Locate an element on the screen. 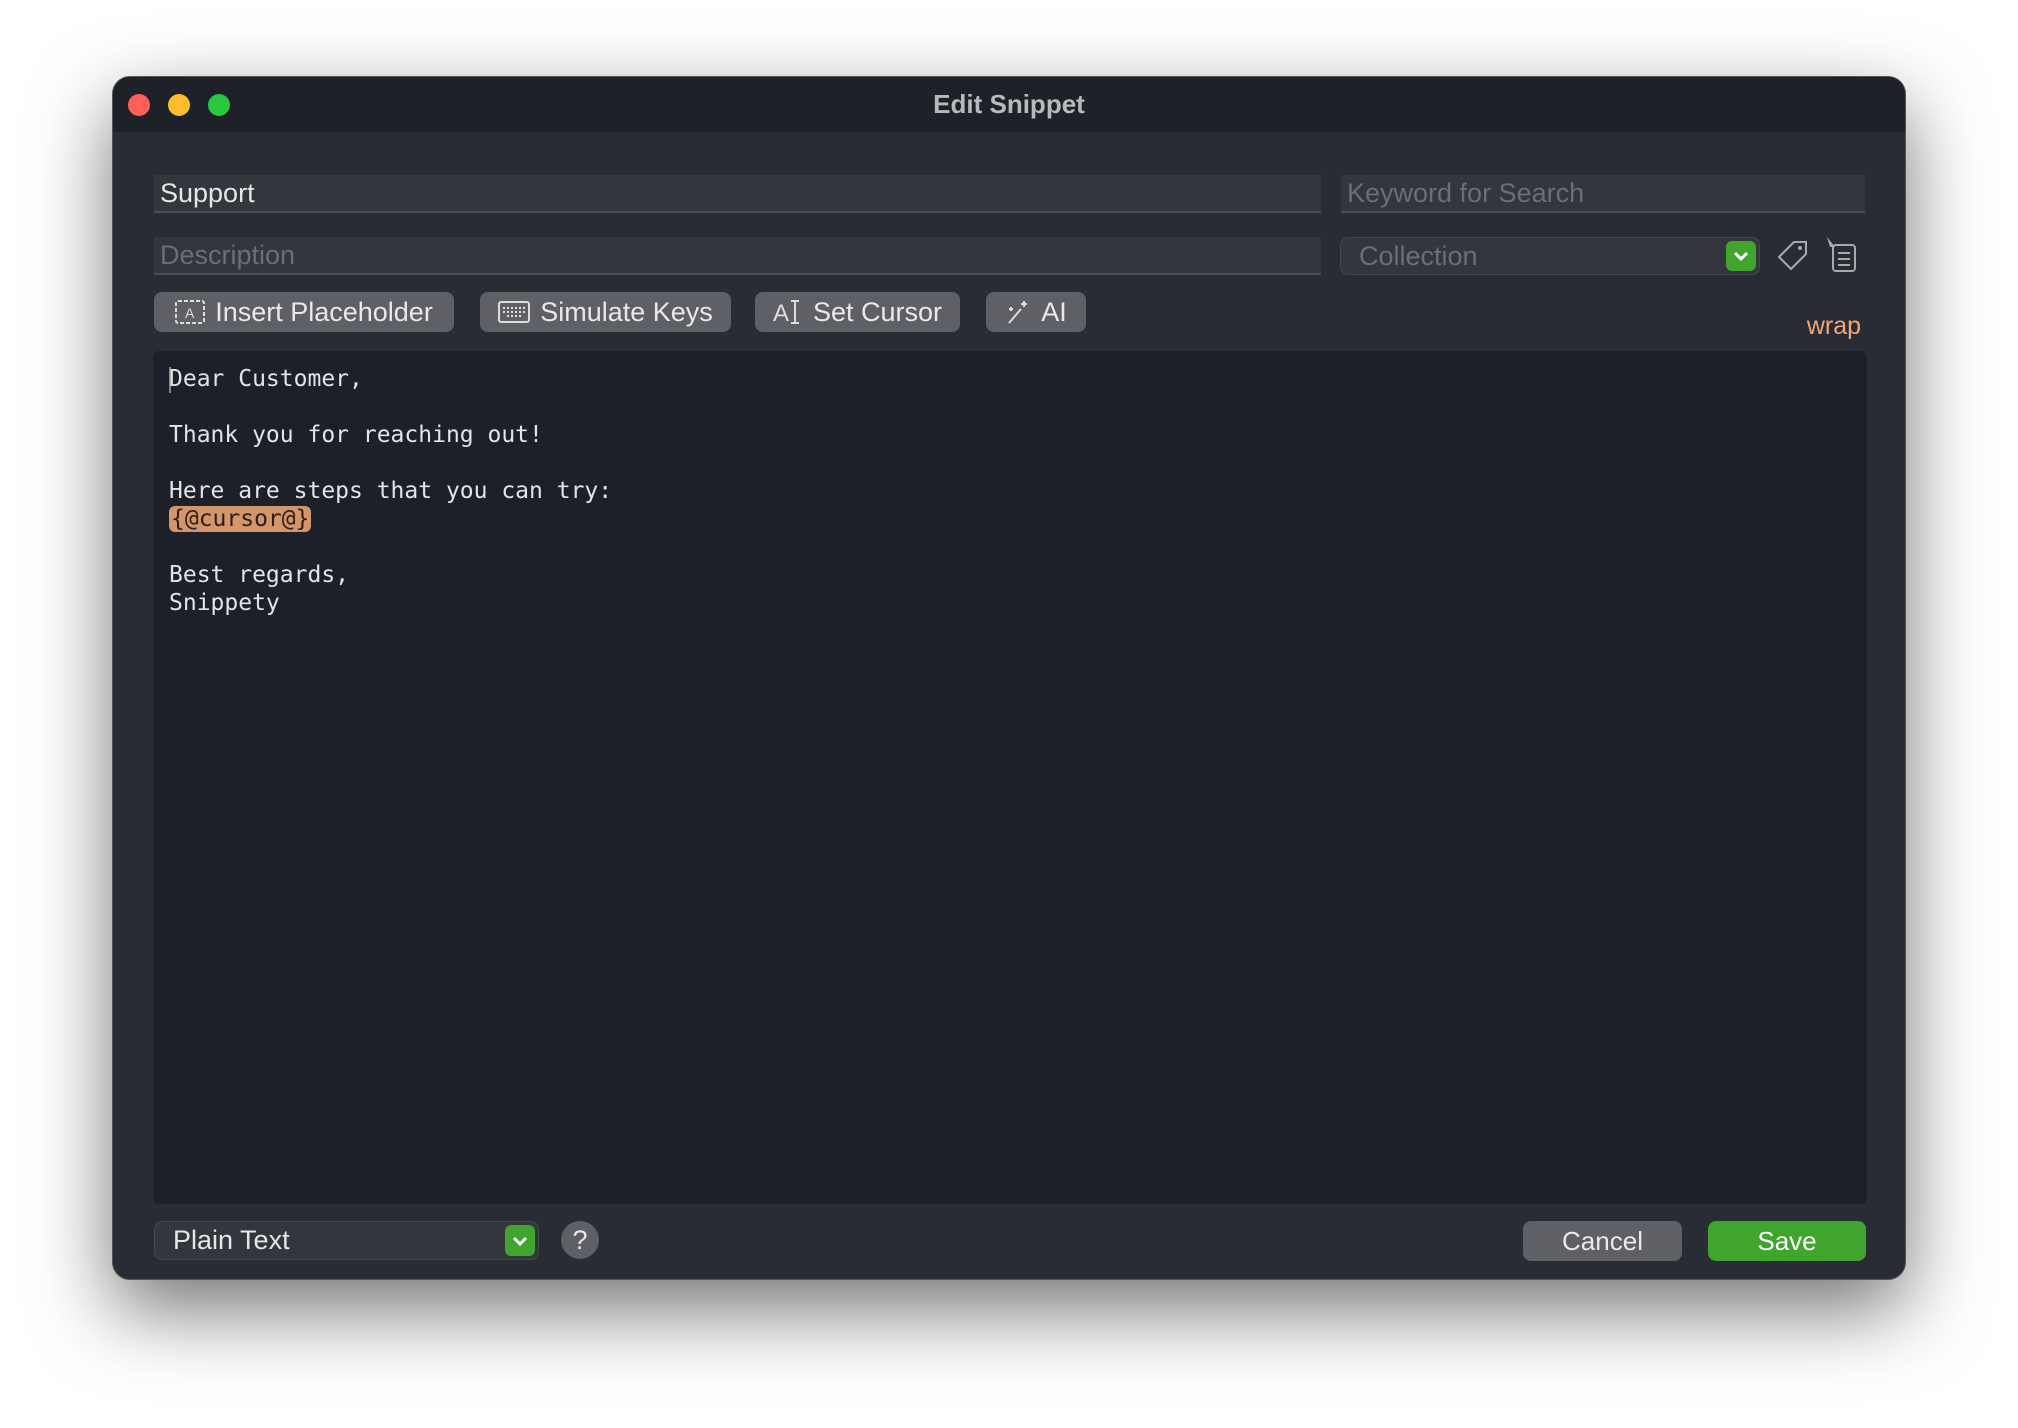 The width and height of the screenshot is (2018, 1428). collection-select: Collection is located at coordinates (1550, 256).